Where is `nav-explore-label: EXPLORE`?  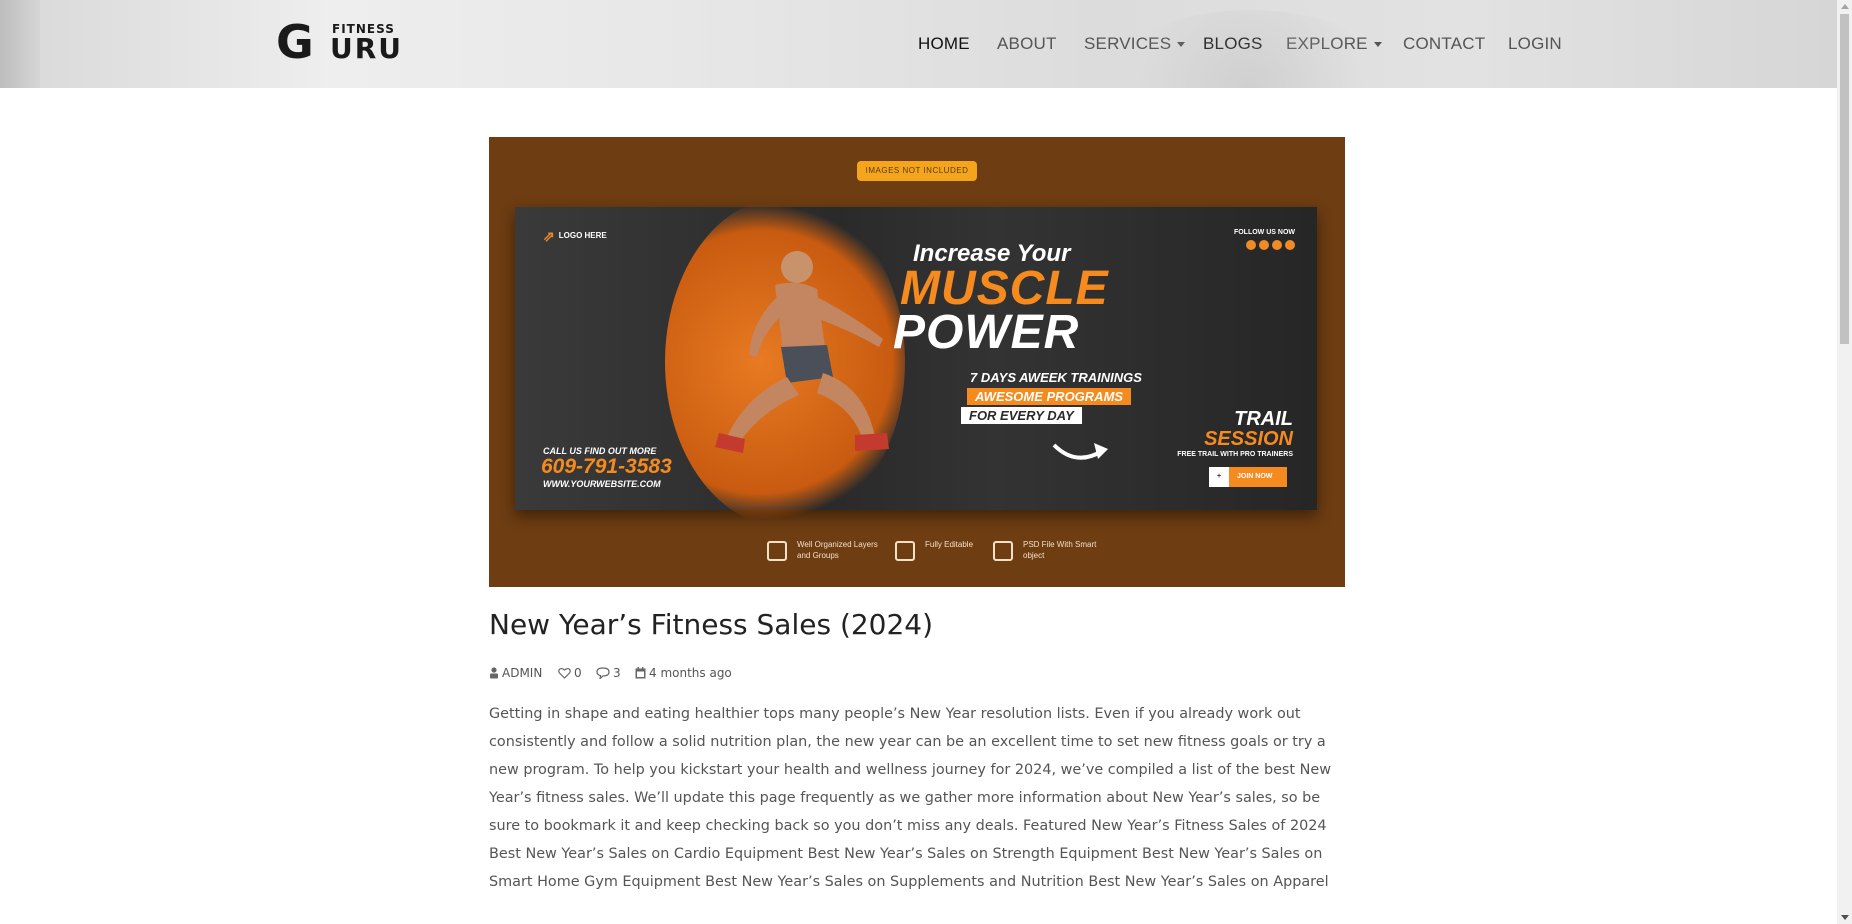
nav-explore-label: EXPLORE is located at coordinates (1327, 43).